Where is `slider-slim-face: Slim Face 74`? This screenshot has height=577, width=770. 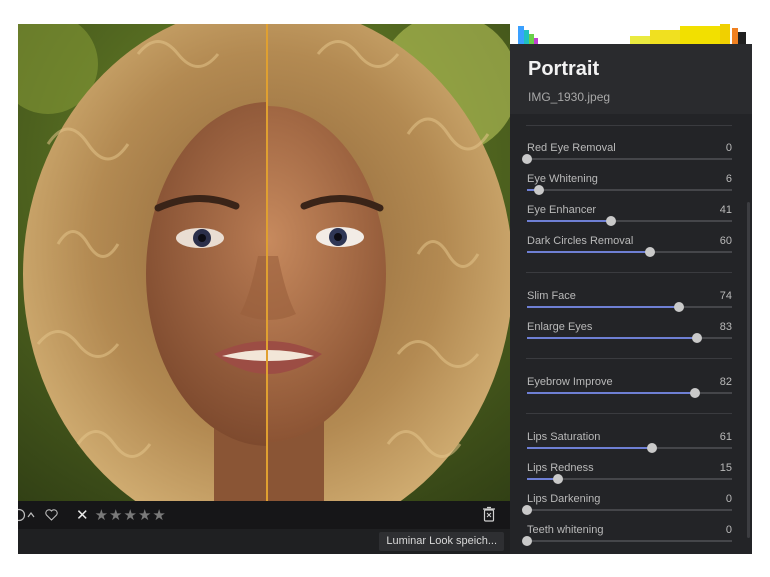 slider-slim-face: Slim Face 74 is located at coordinates (629, 305).